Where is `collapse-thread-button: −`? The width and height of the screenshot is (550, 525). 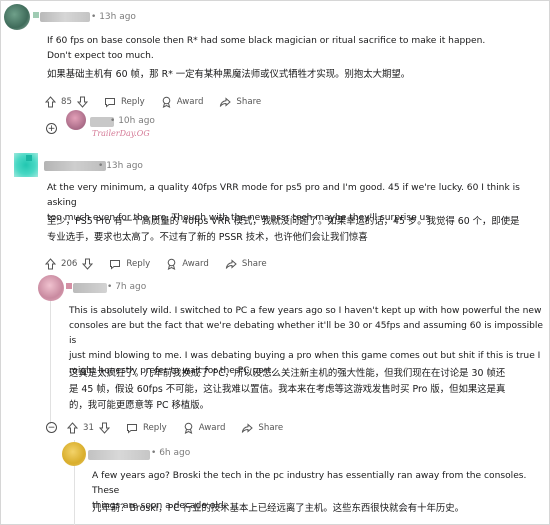
collapse-thread-button: − is located at coordinates (51, 427).